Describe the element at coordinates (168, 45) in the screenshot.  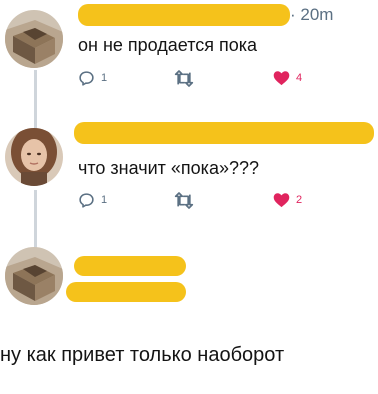
I see `tweet-text: он не продается пока` at that location.